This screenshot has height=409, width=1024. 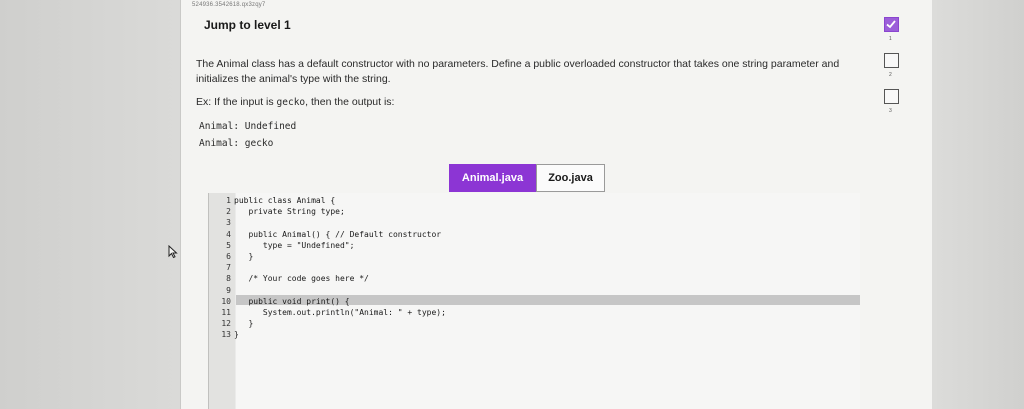 I want to click on right-background, so click(x=978, y=204).